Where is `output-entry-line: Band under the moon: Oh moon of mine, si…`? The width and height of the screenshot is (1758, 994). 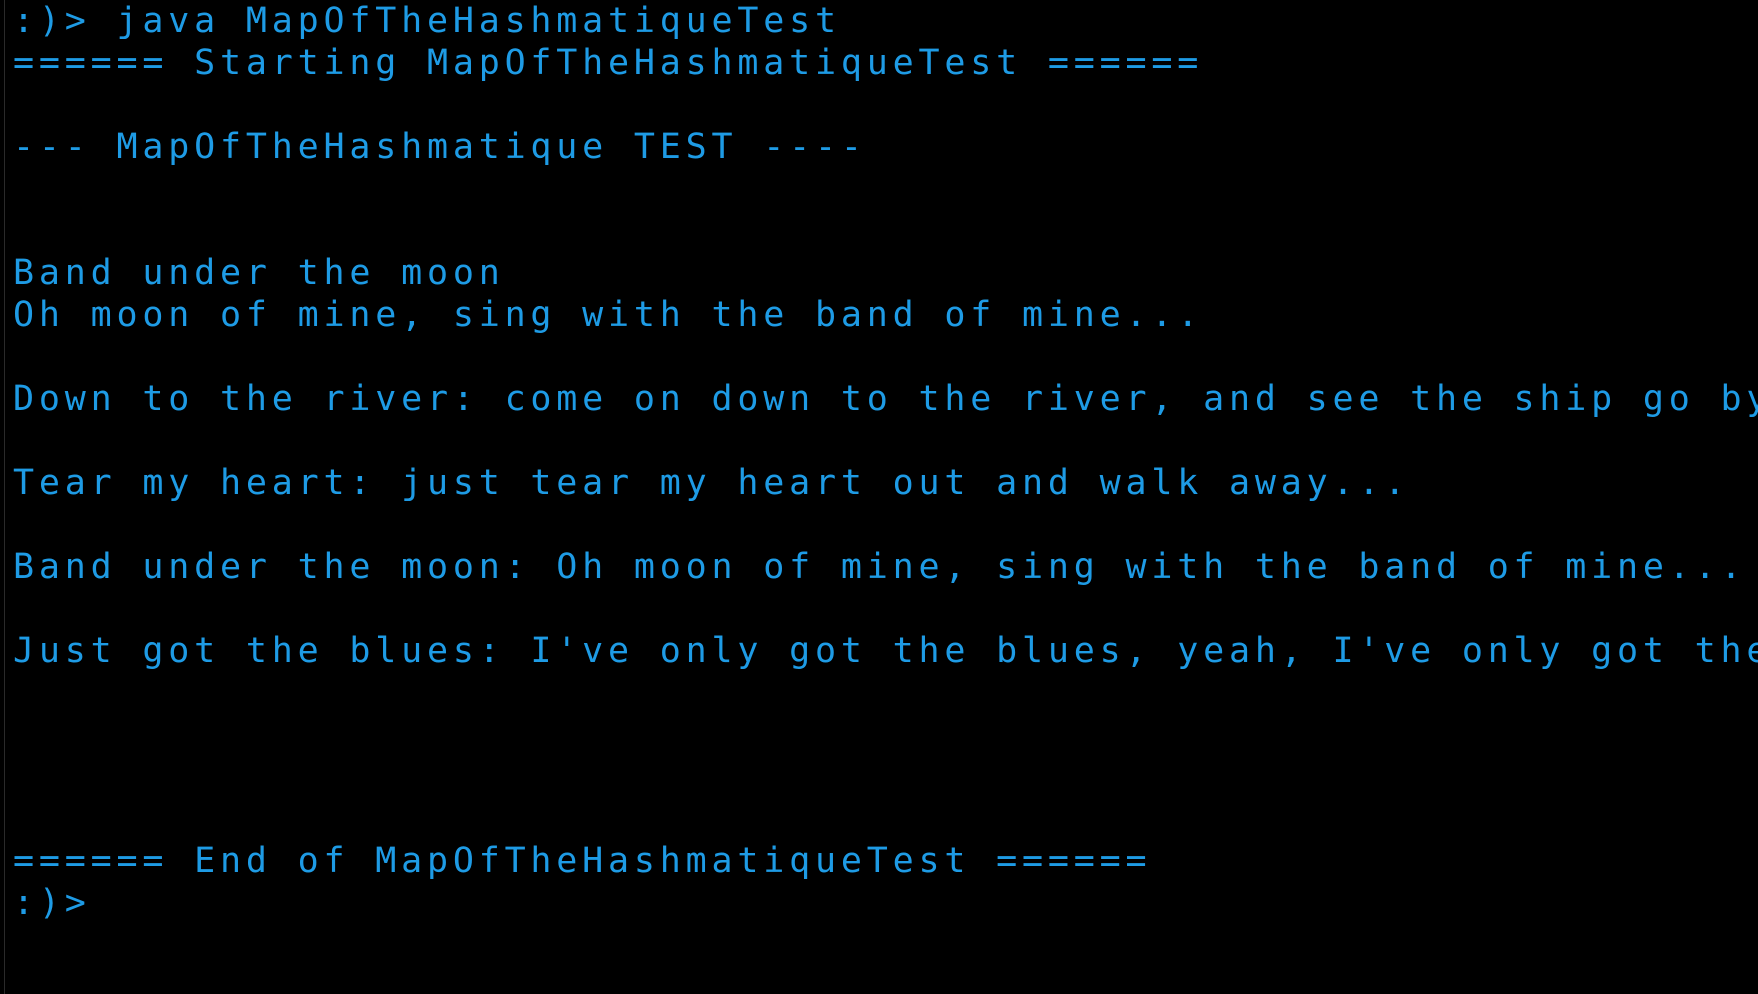 output-entry-line: Band under the moon: Oh moon of mine, si… is located at coordinates (880, 567).